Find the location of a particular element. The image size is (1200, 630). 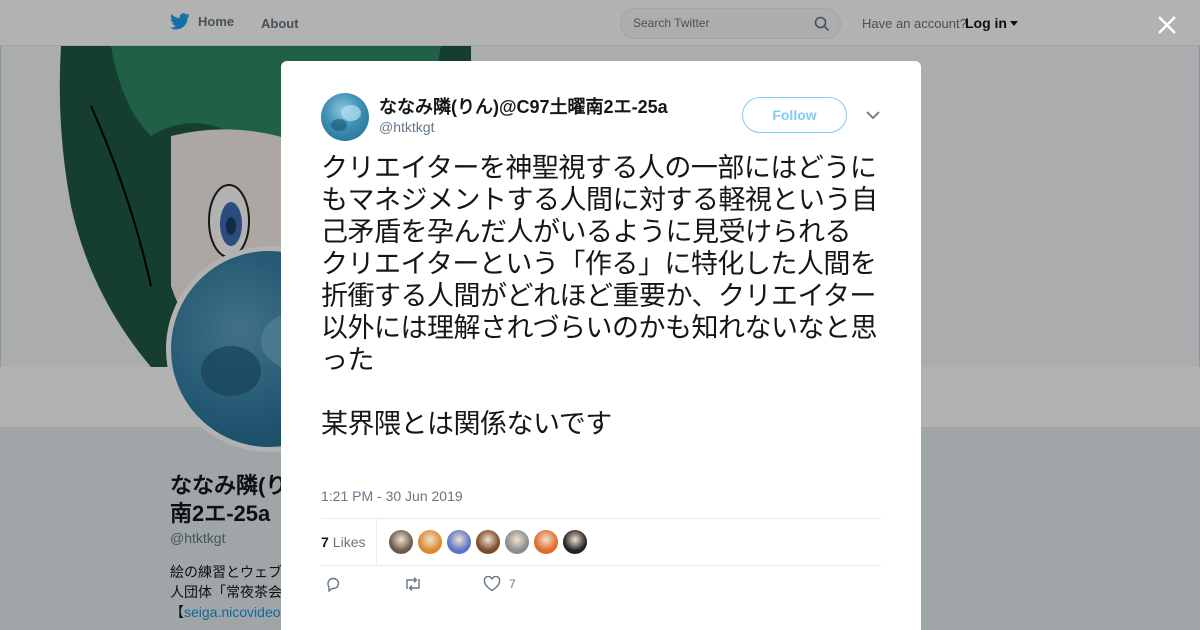

likes-label: Likes is located at coordinates (349, 542).